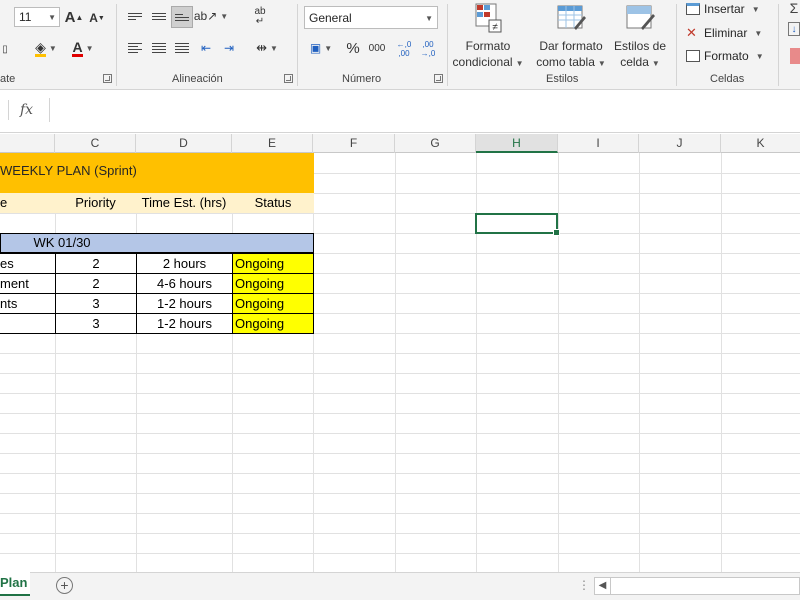 Image resolution: width=800 pixels, height=600 pixels. What do you see at coordinates (135, 16) in the screenshot?
I see `align-top-icon` at bounding box center [135, 16].